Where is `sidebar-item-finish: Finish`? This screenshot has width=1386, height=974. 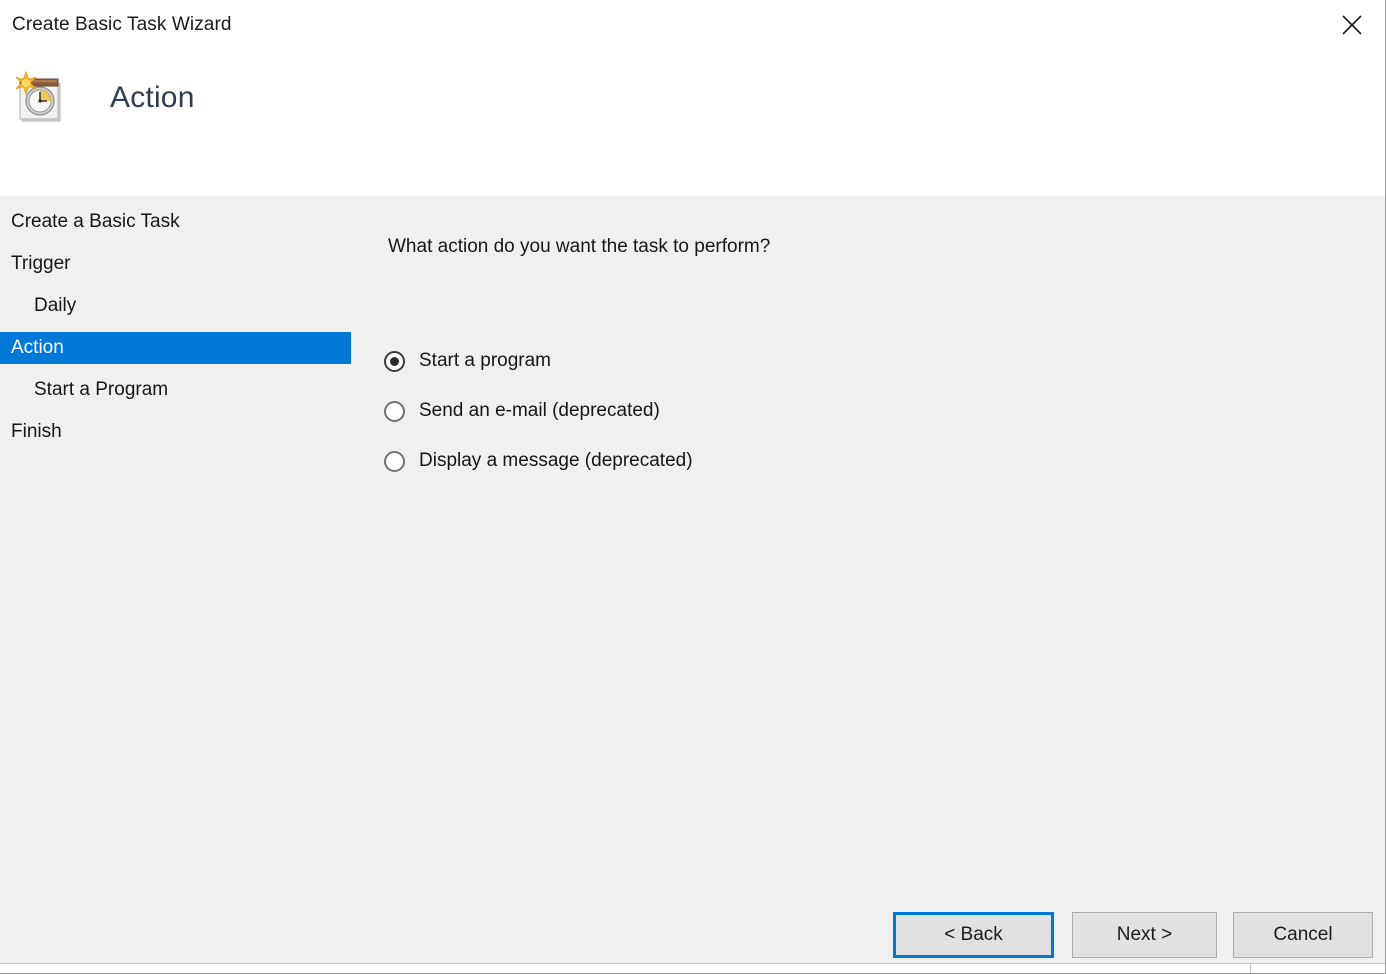
sidebar-item-finish: Finish is located at coordinates (175, 432).